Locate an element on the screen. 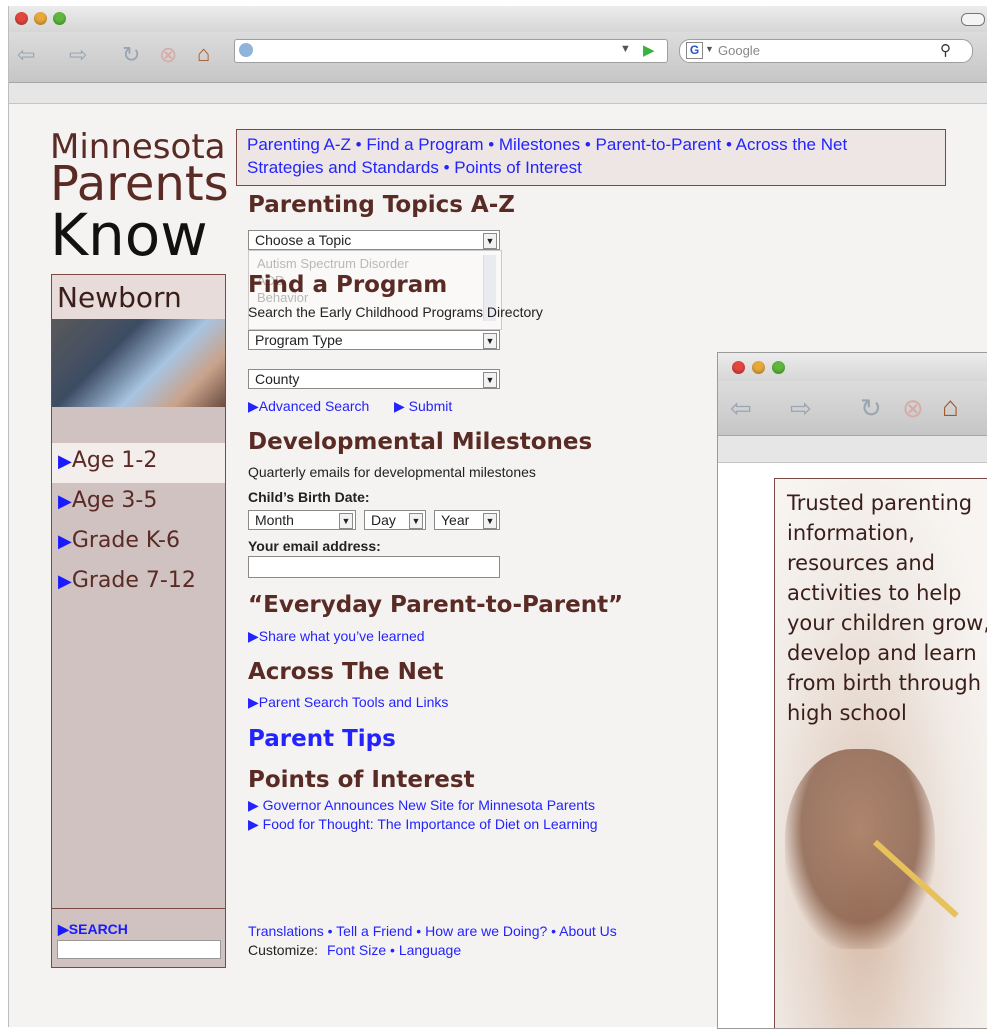 This screenshot has height=1029, width=987. county-select: County ▼ is located at coordinates (374, 379).